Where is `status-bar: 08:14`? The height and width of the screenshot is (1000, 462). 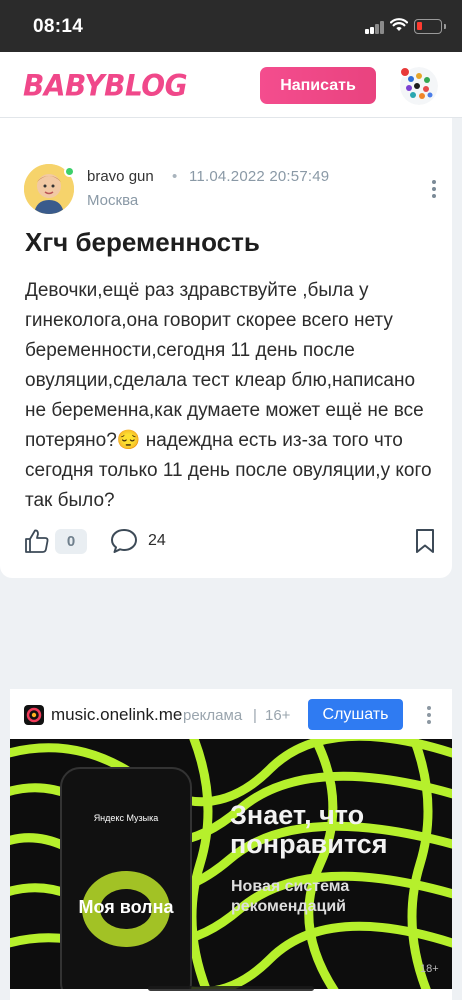 status-bar: 08:14 is located at coordinates (231, 26).